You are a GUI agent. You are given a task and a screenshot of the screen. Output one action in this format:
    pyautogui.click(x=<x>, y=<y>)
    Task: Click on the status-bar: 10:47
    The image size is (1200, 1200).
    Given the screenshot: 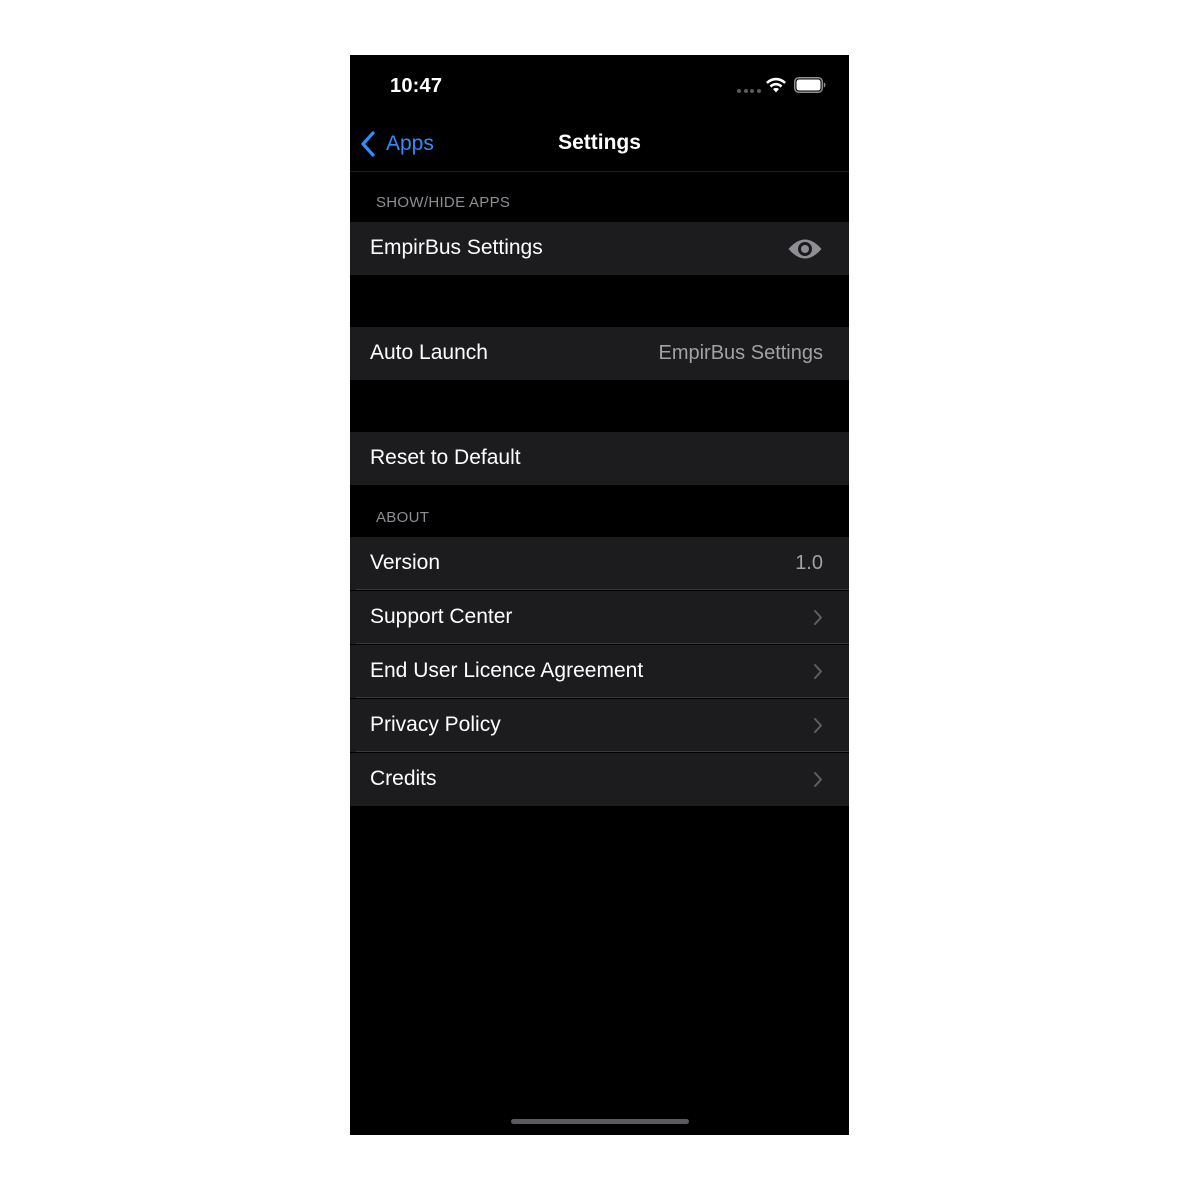 What is the action you would take?
    pyautogui.click(x=599, y=86)
    